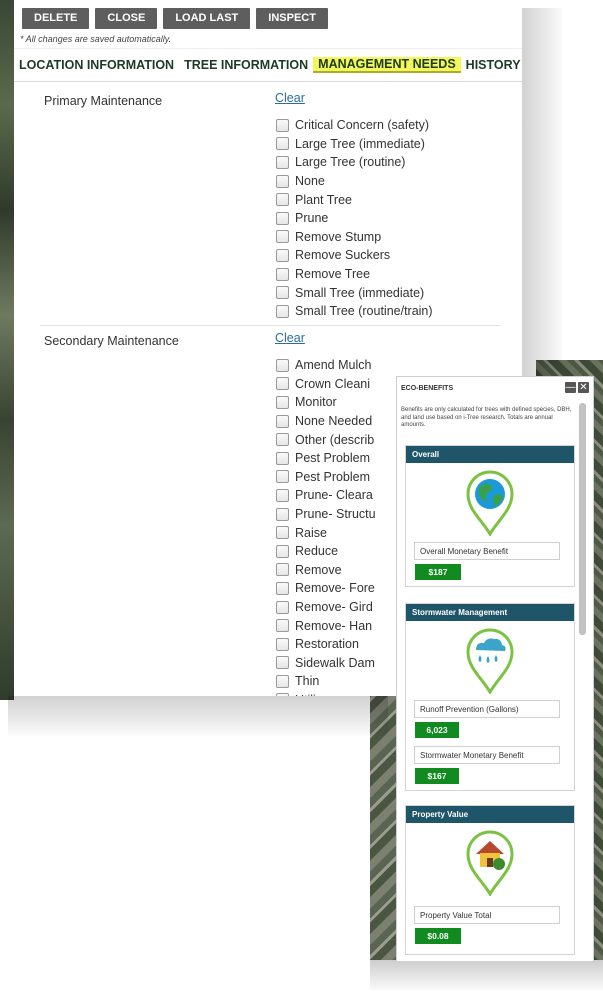 The width and height of the screenshot is (603, 992). I want to click on secondary-option: Utili, so click(326, 693).